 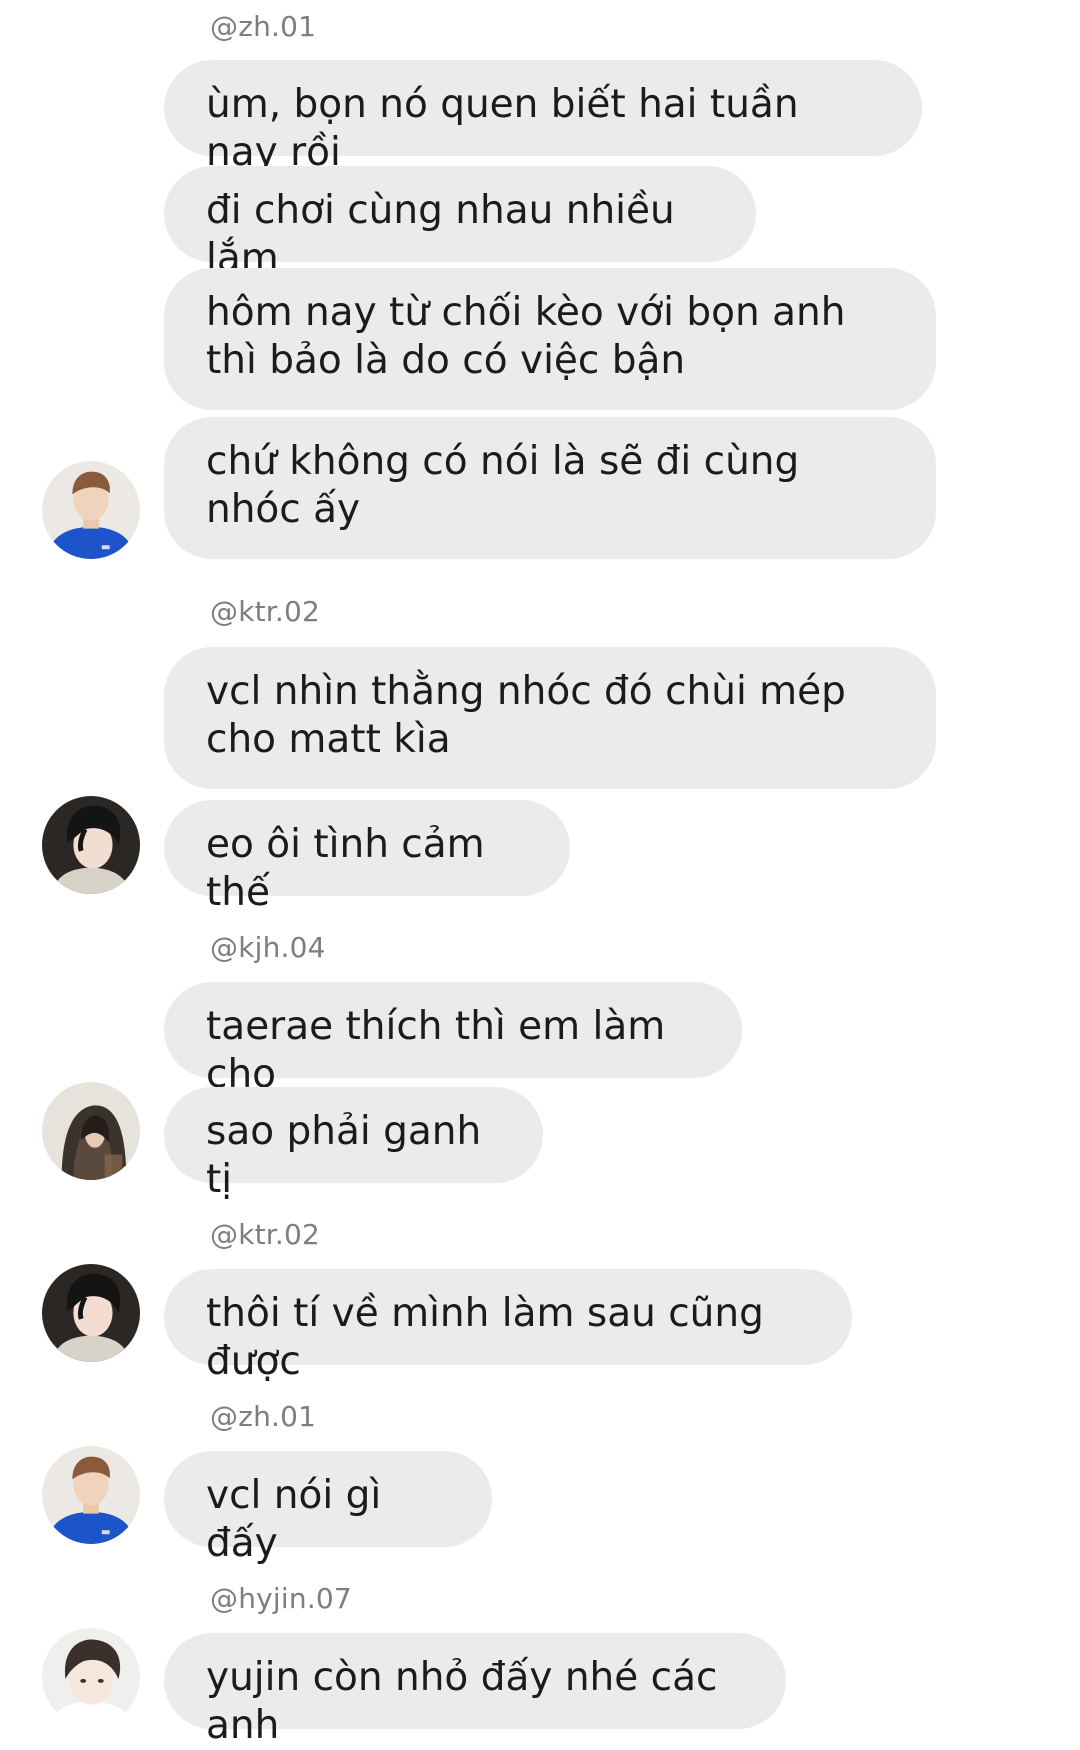 What do you see at coordinates (353, 1144) in the screenshot?
I see `message-bubble: sao phải ganh tị` at bounding box center [353, 1144].